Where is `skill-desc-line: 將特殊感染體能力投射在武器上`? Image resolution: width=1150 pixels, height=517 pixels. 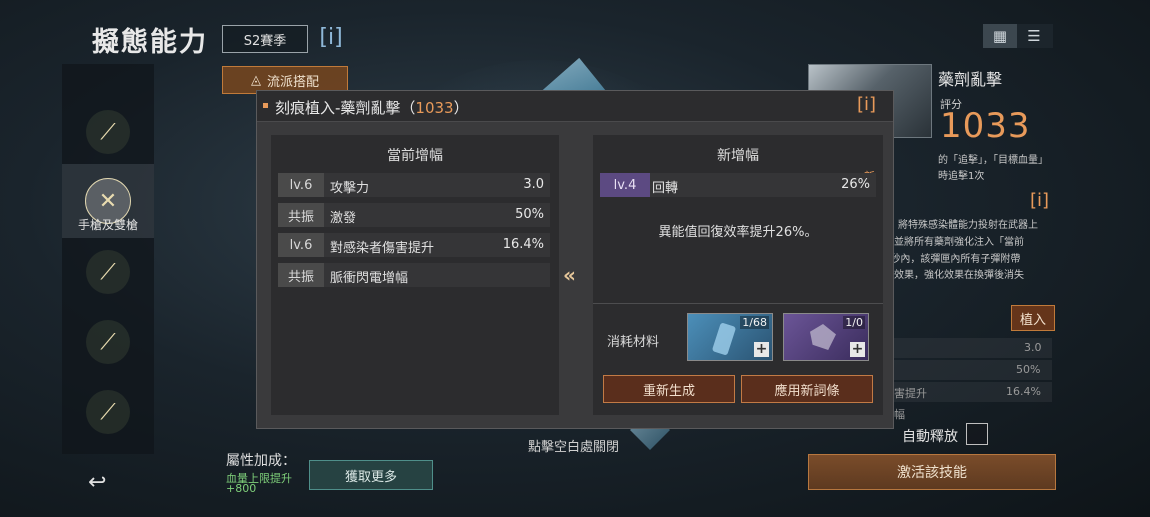
skill-desc-line: 將特殊感染體能力投射在武器上 is located at coordinates (968, 225).